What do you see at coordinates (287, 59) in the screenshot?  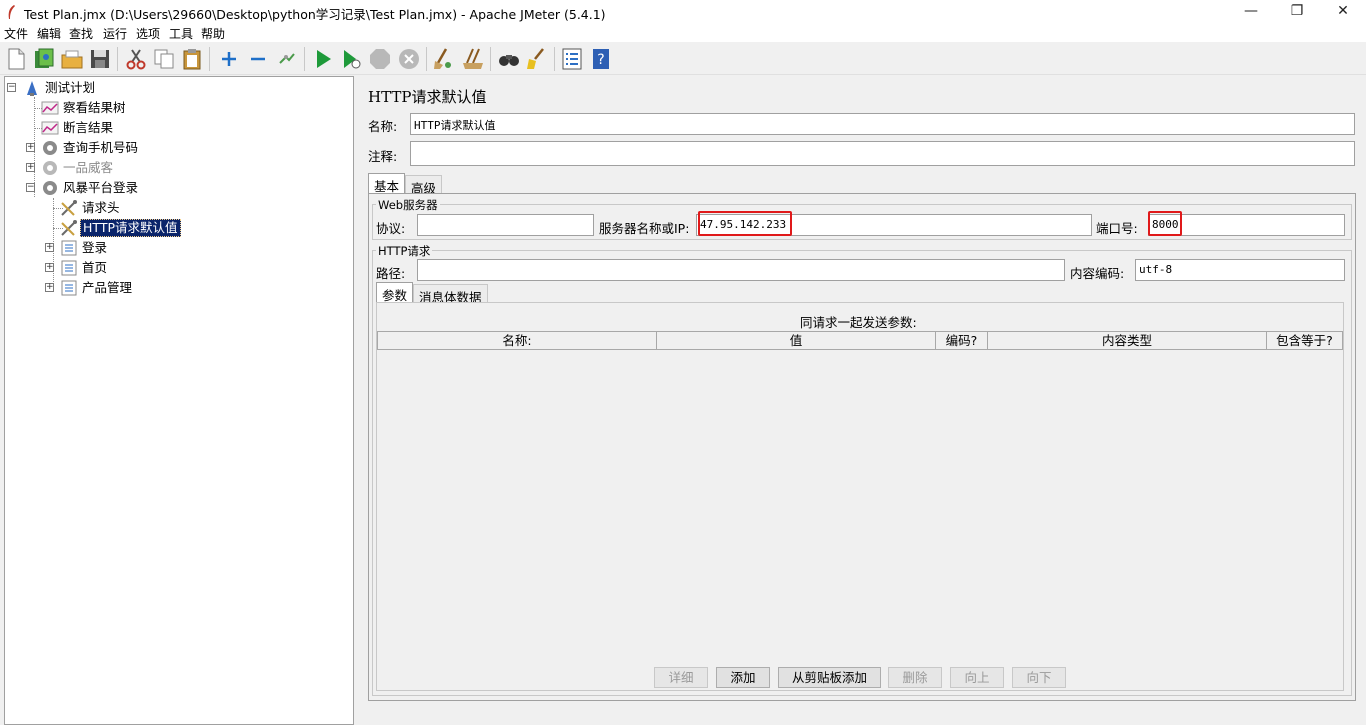 I see `toggle-icon` at bounding box center [287, 59].